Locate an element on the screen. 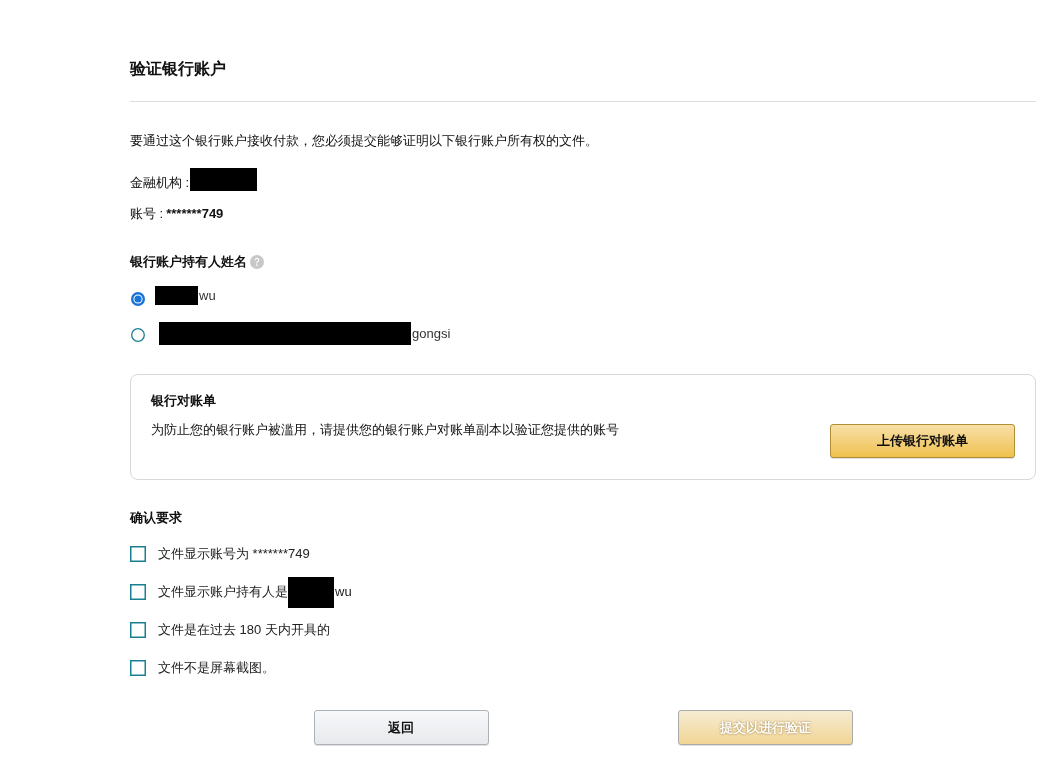 Image resolution: width=1046 pixels, height=783 pixels. detail-value: *******749 is located at coordinates (195, 213).